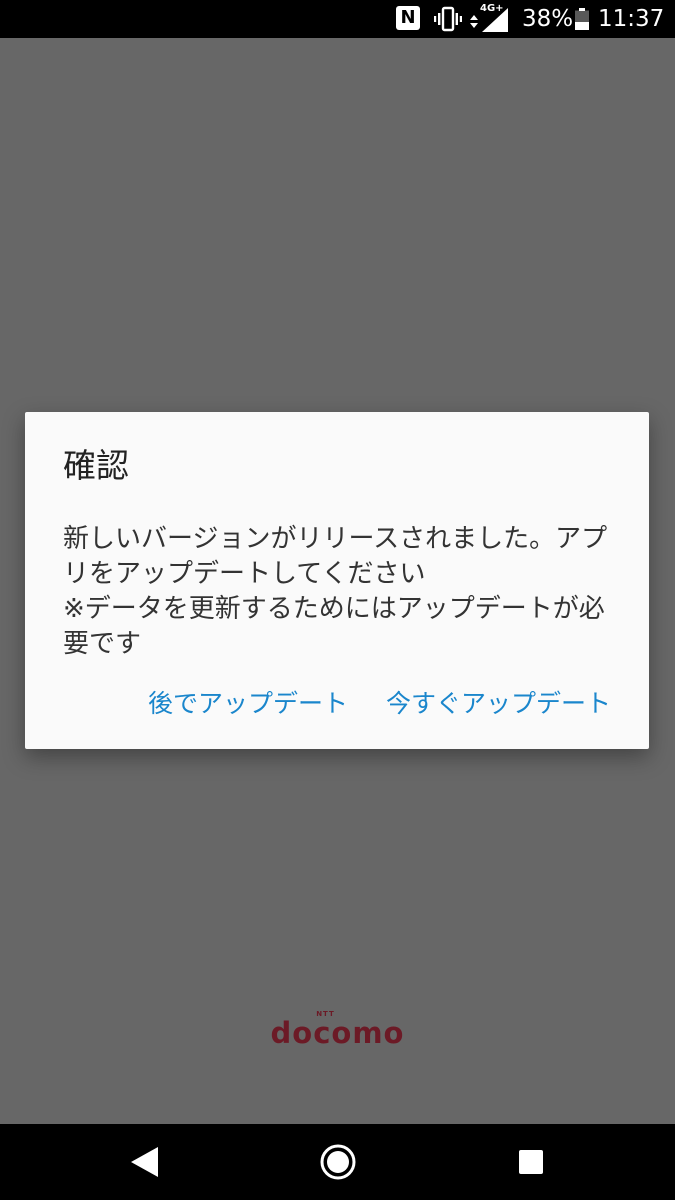  What do you see at coordinates (337, 1033) in the screenshot?
I see `logo-main-text: docomo` at bounding box center [337, 1033].